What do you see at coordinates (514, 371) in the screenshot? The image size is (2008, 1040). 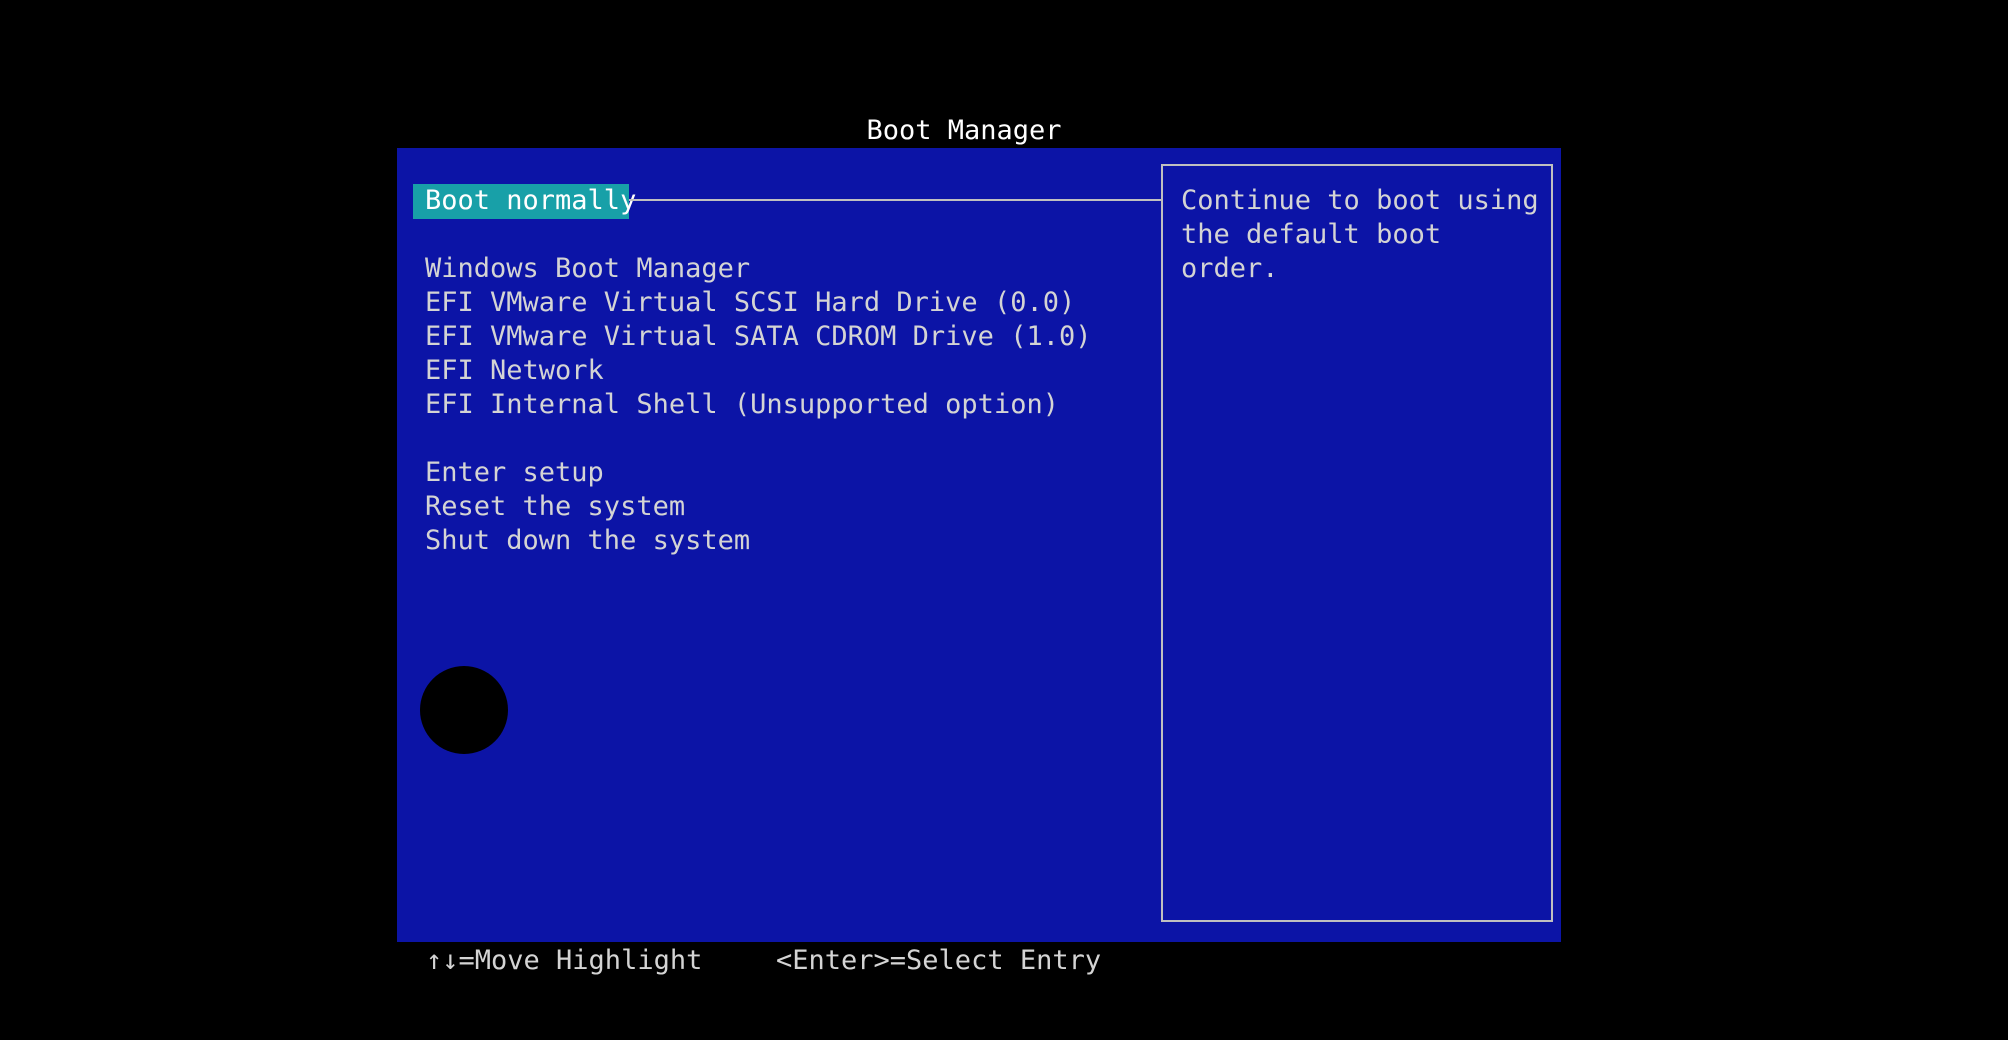 I see `menu-item-efi-network: EFI Network` at bounding box center [514, 371].